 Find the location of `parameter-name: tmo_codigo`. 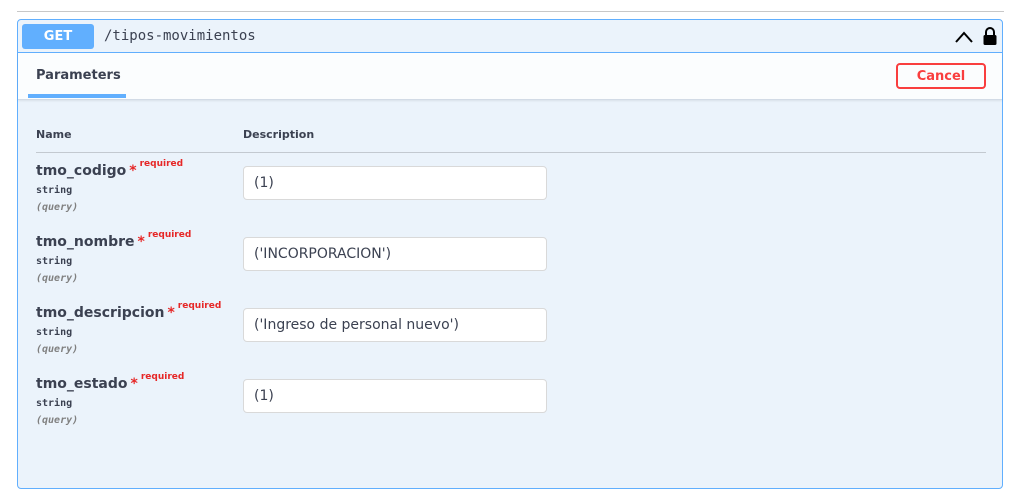

parameter-name: tmo_codigo is located at coordinates (81, 171).